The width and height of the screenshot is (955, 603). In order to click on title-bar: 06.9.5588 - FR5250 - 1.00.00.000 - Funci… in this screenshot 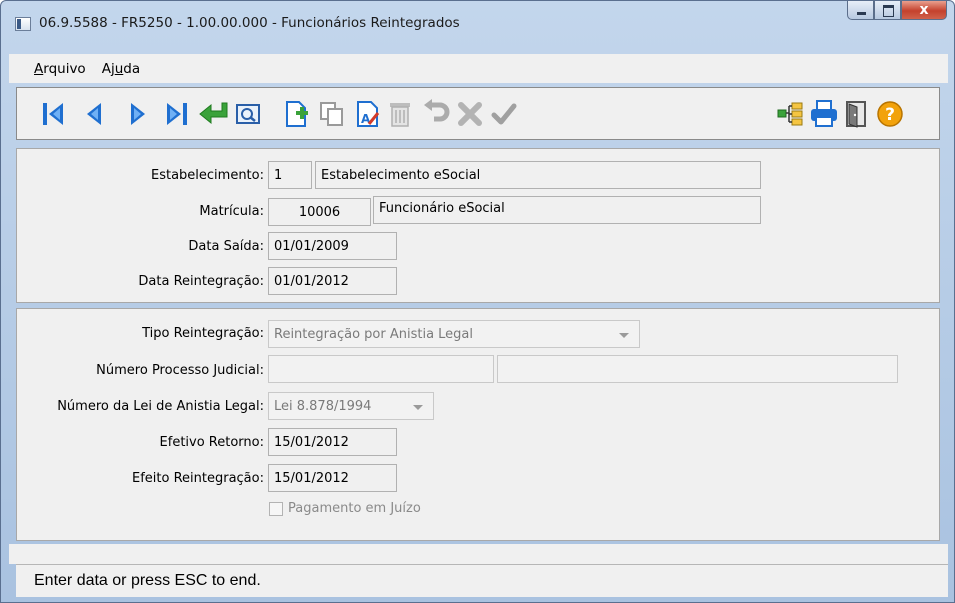, I will do `click(477, 27)`.